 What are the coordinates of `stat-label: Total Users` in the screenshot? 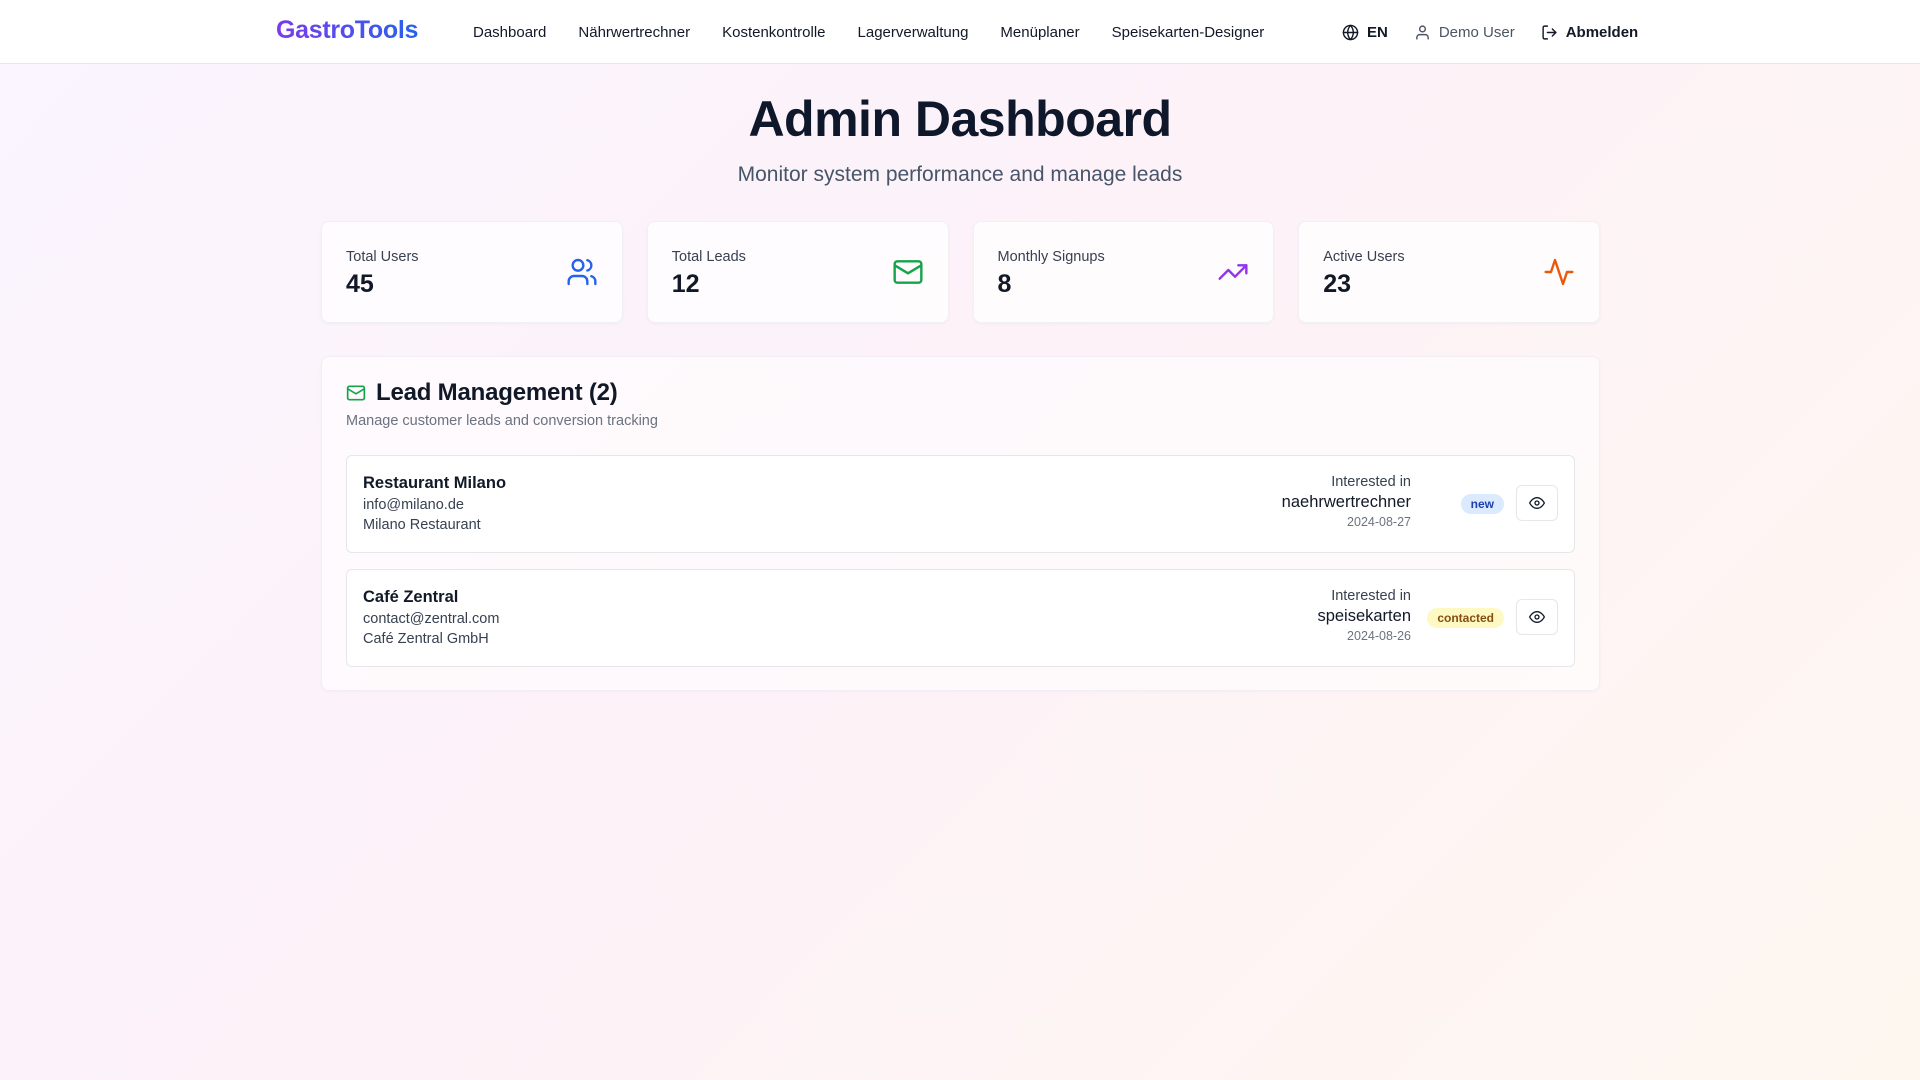 It's located at (382, 257).